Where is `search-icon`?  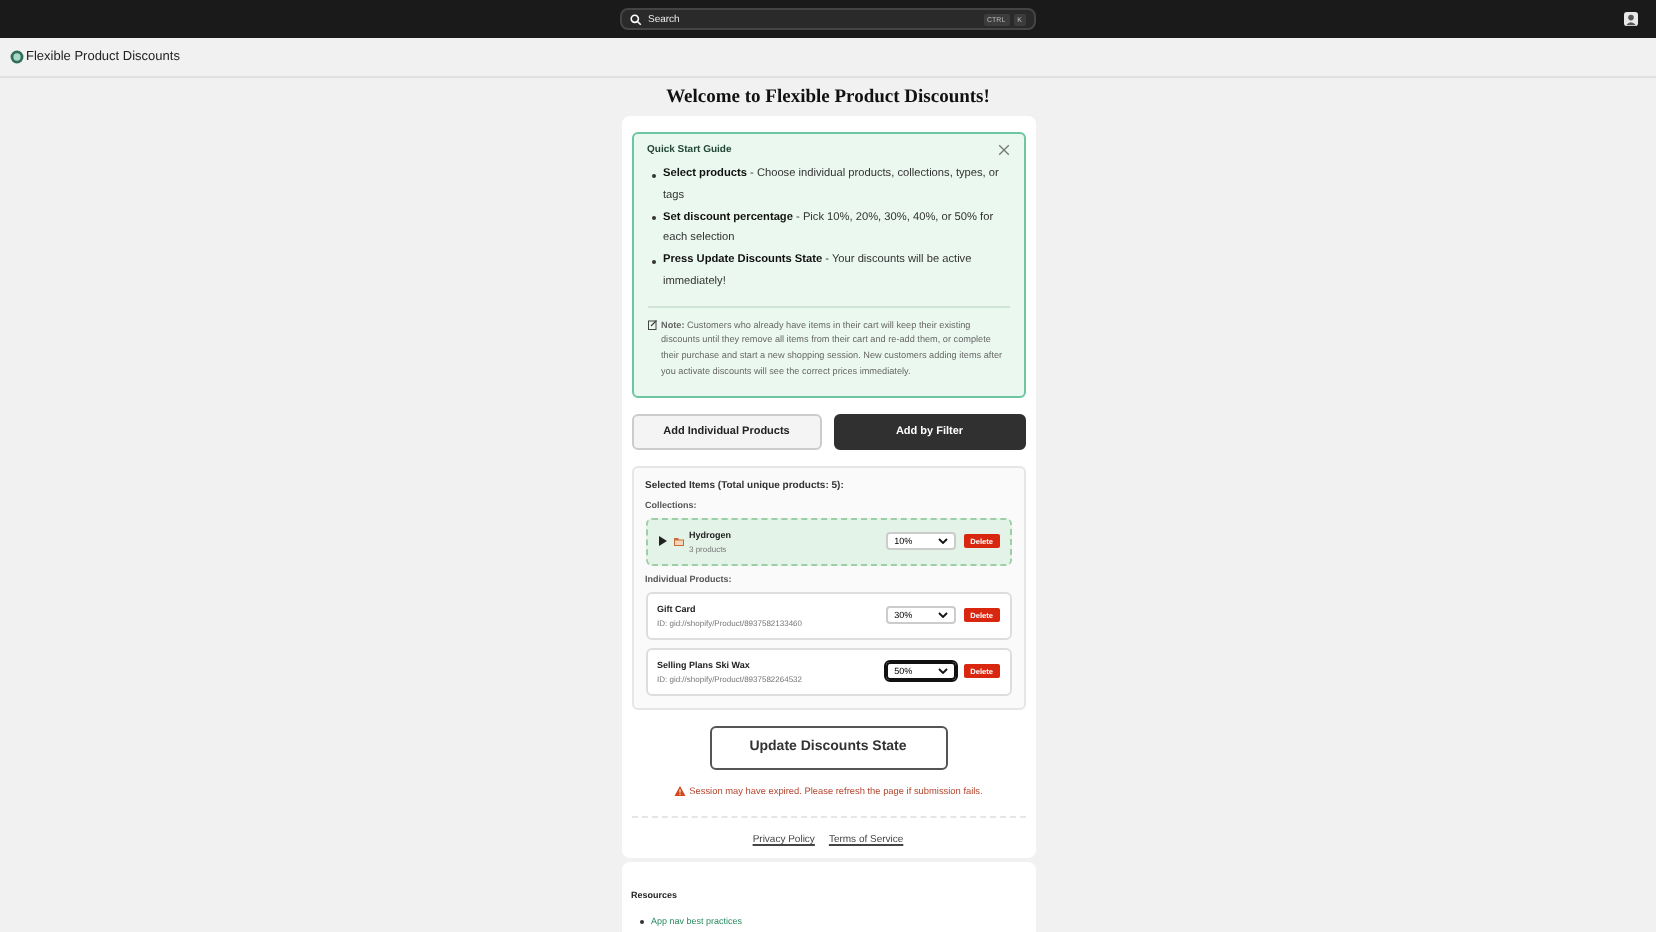
search-icon is located at coordinates (636, 19).